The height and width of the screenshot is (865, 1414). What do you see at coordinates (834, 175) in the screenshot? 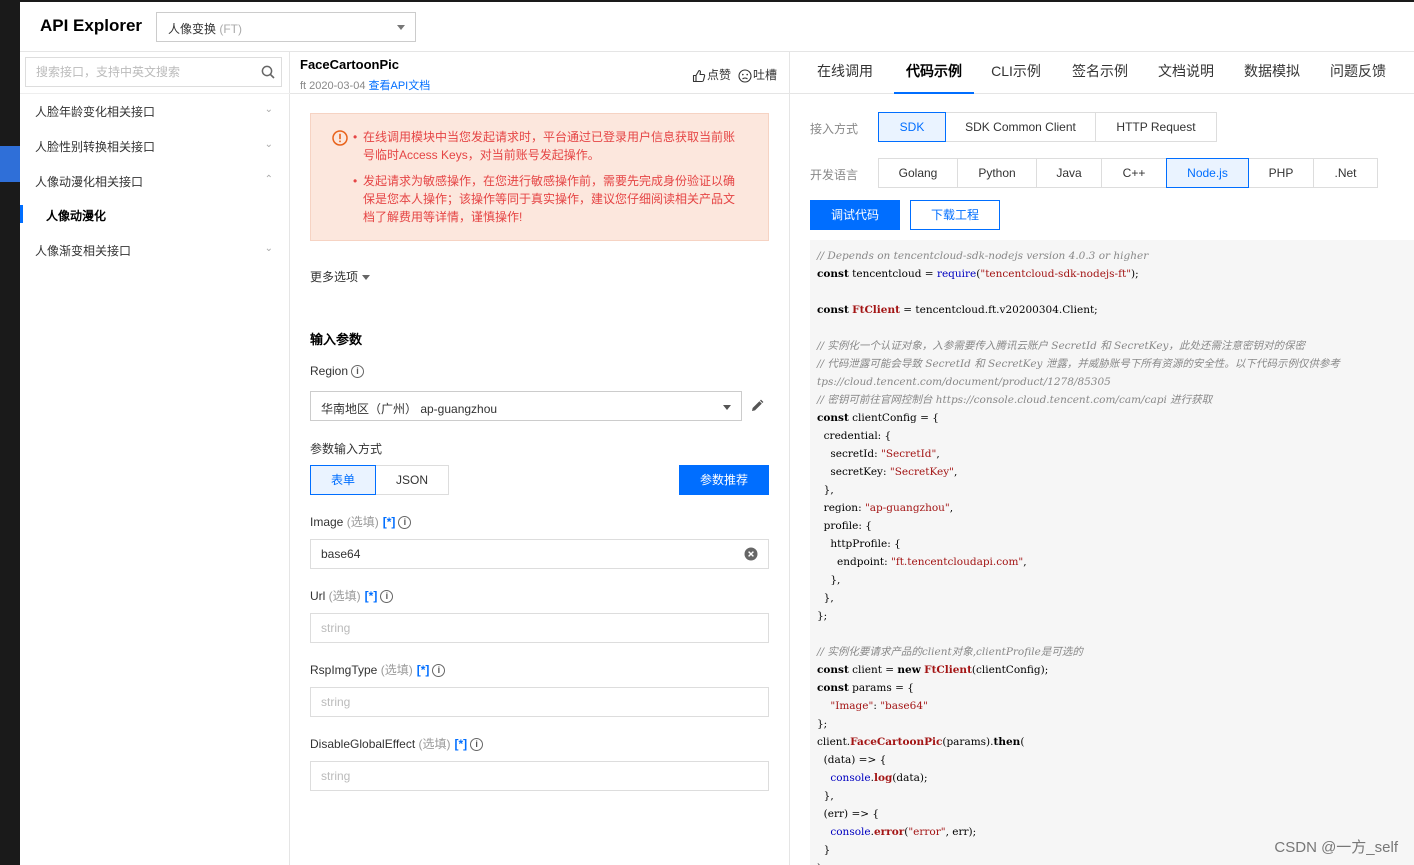
I see `language-label: 开发语言` at bounding box center [834, 175].